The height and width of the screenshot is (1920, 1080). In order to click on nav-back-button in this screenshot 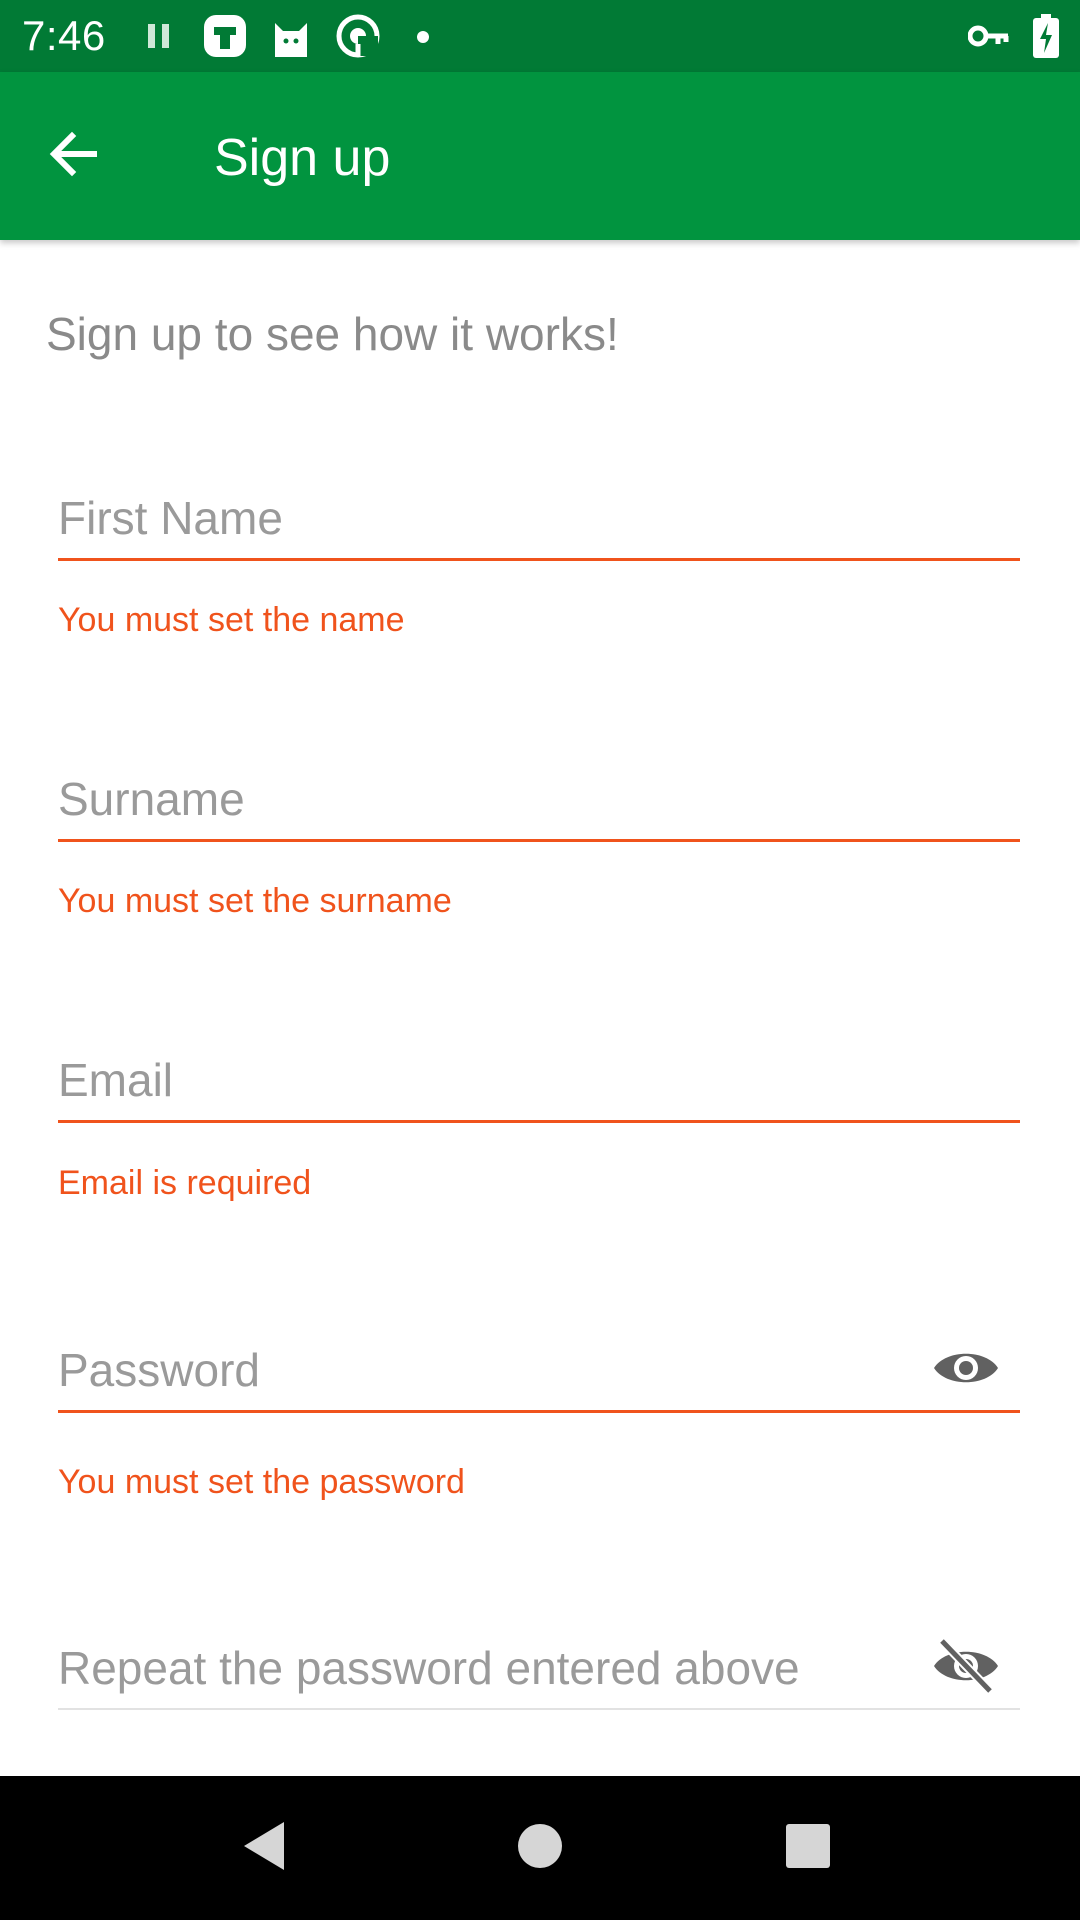, I will do `click(264, 1848)`.